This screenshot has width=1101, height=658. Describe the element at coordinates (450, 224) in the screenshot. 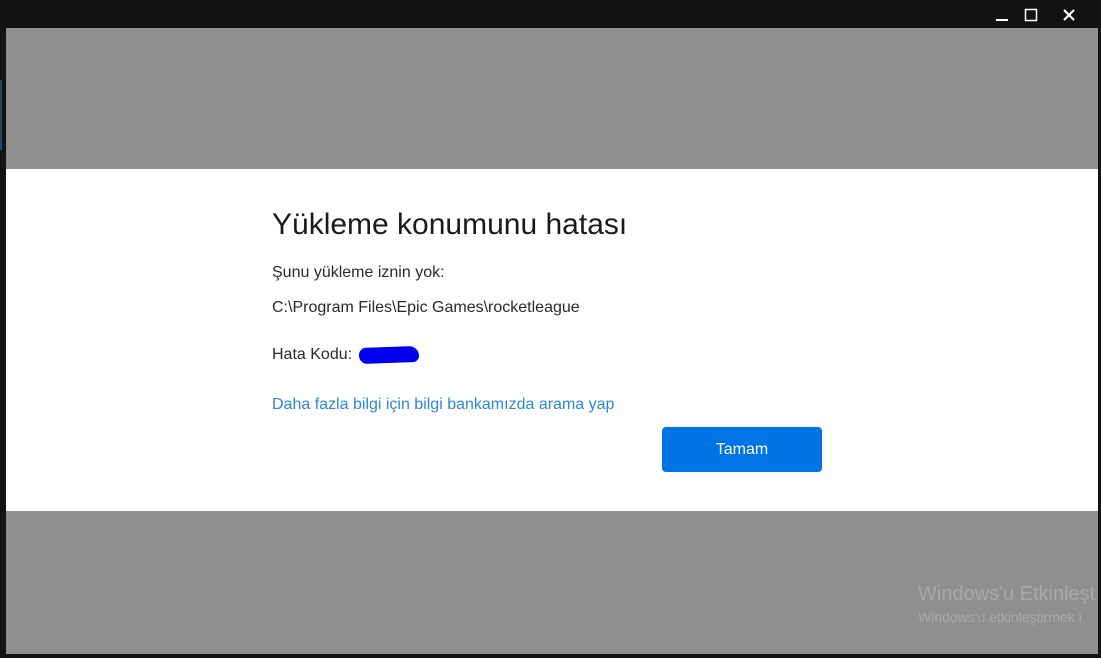

I see `dialog-title: Yükleme konumunu hatası` at that location.